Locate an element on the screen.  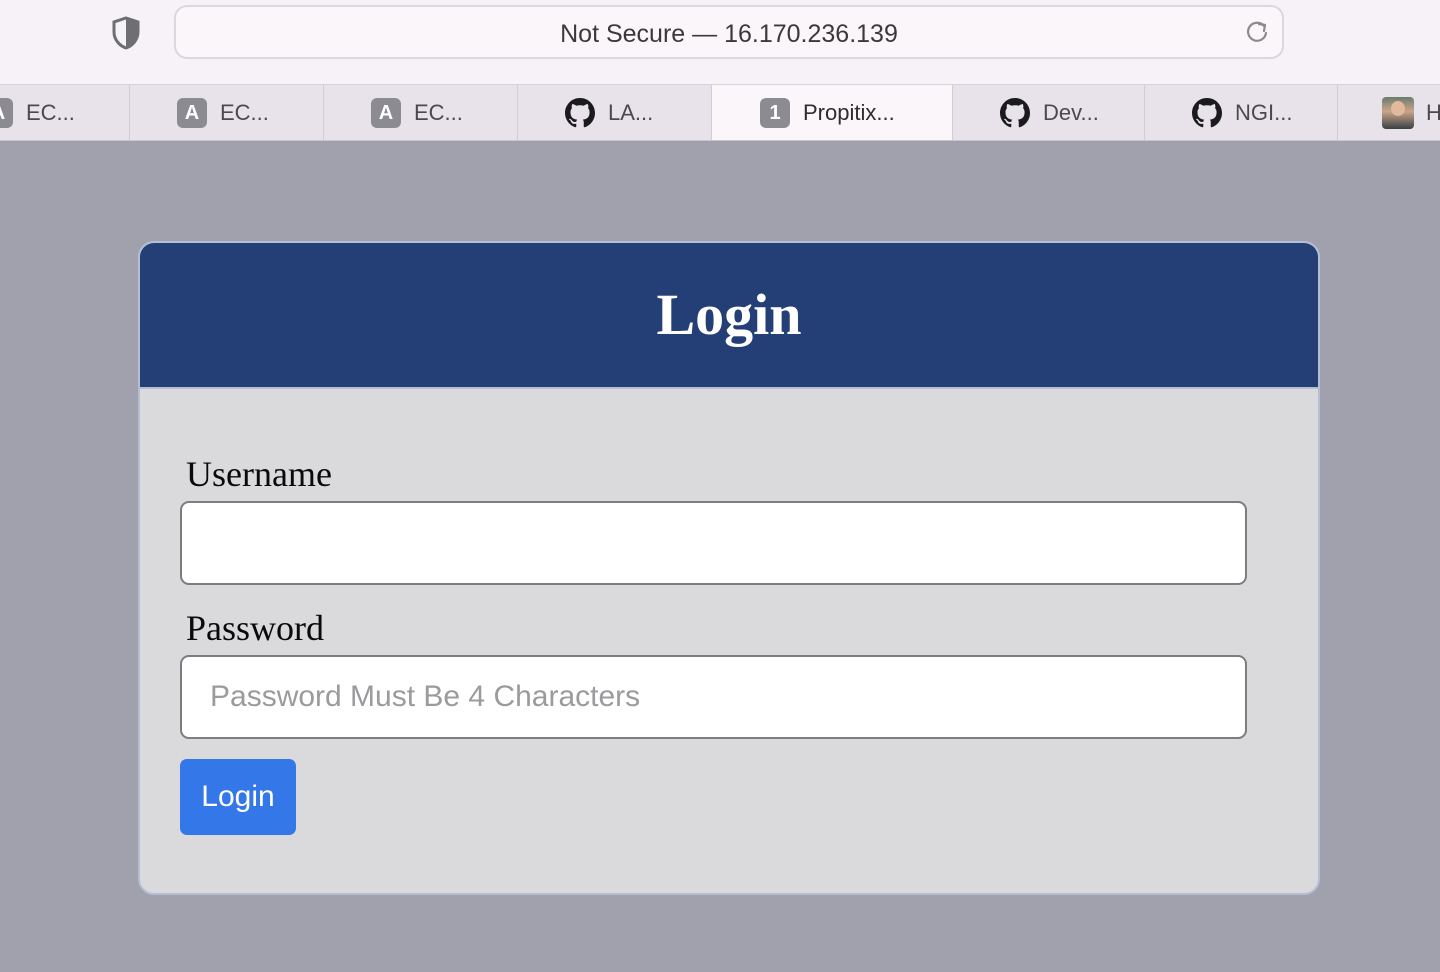
username-label: Username is located at coordinates (259, 474).